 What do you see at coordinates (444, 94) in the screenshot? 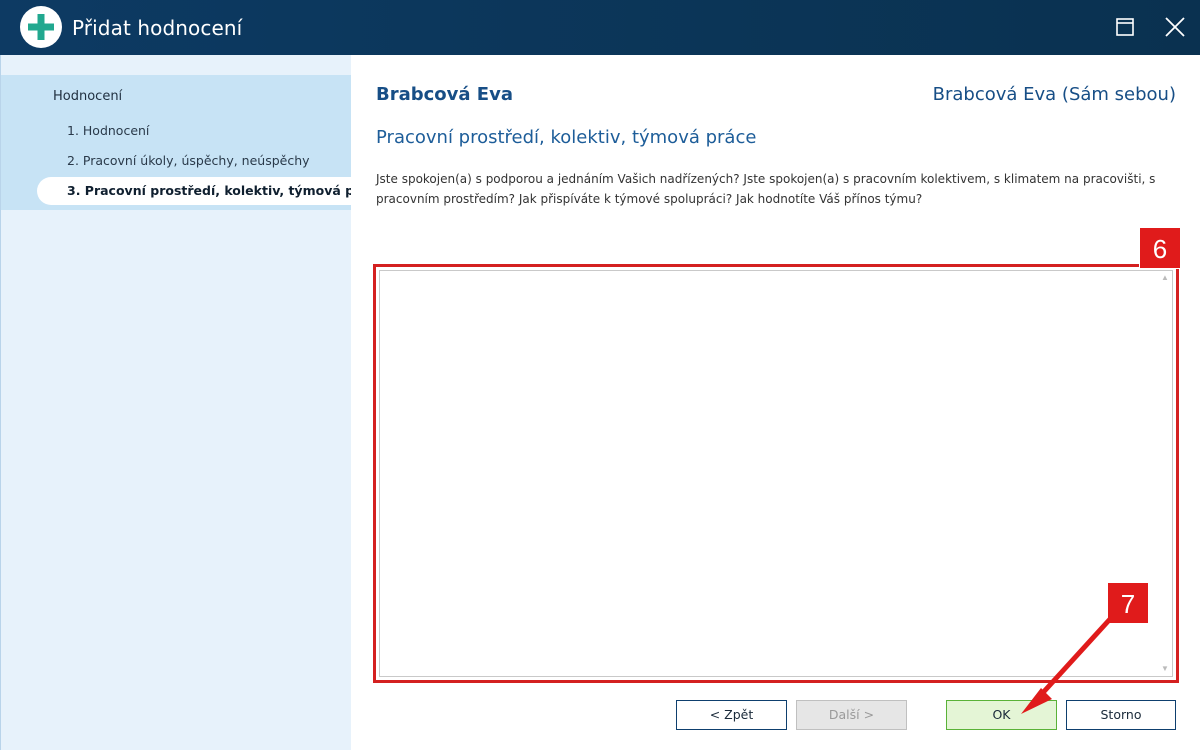
I see `employee-name: Brabcová Eva` at bounding box center [444, 94].